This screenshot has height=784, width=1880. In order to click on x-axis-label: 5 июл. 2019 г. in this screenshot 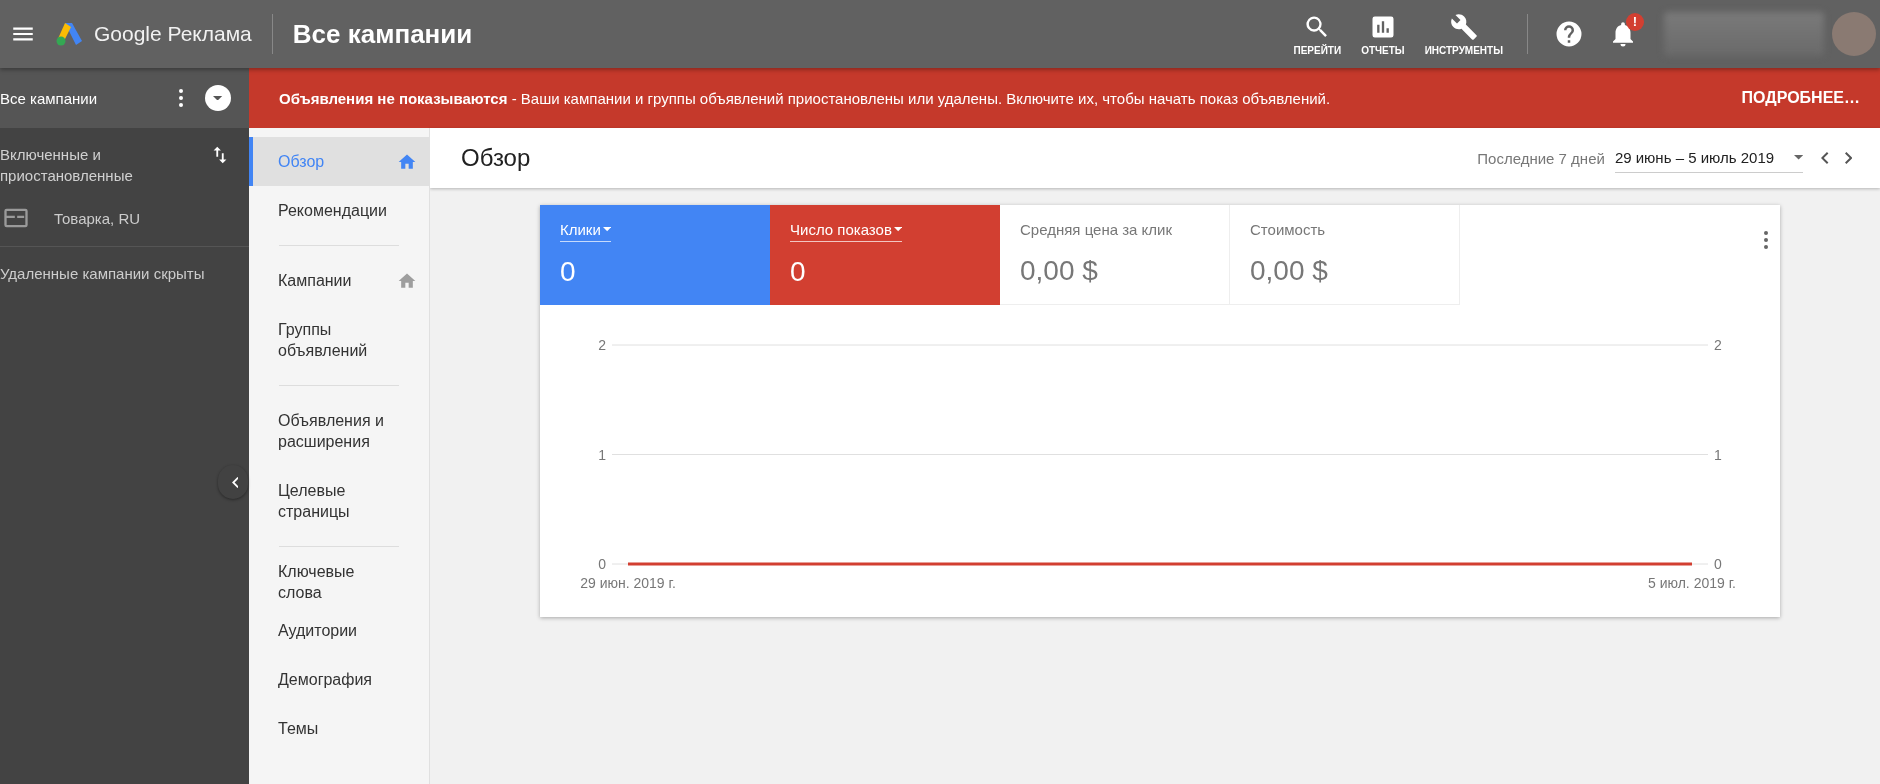, I will do `click(1692, 583)`.